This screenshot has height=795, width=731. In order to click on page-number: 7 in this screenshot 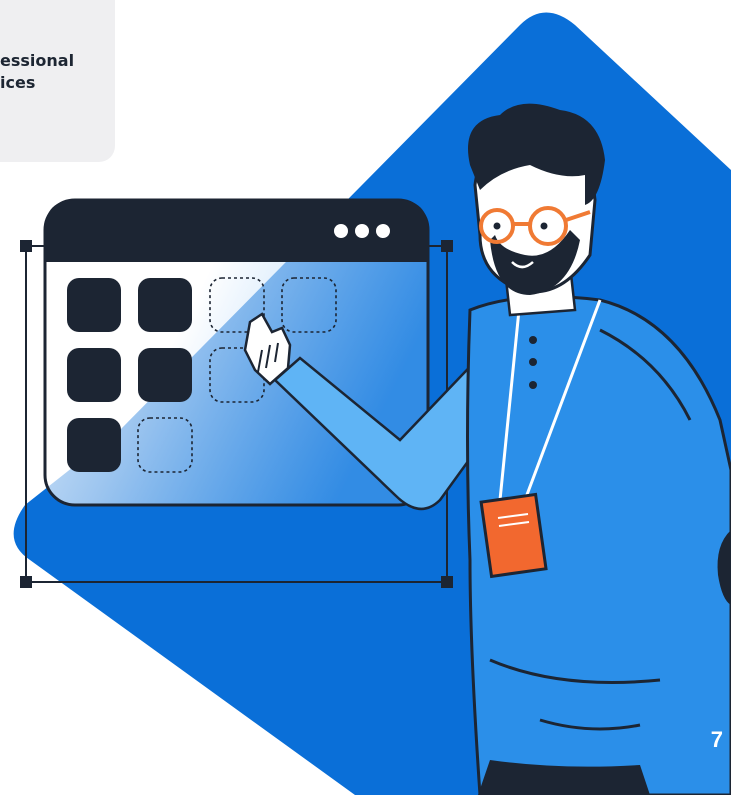, I will do `click(716, 739)`.